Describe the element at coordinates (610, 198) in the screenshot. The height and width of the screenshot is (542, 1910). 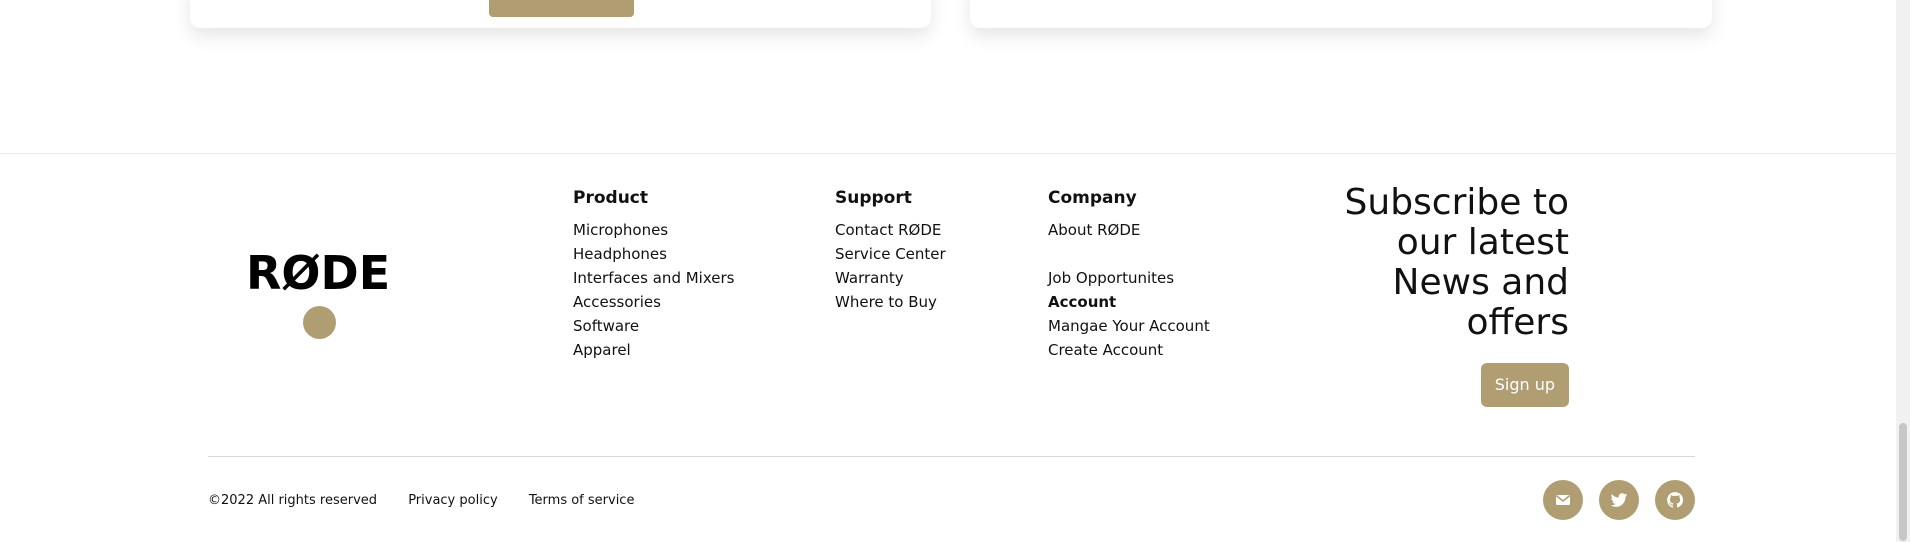
I see `column-heading-product: Product` at that location.